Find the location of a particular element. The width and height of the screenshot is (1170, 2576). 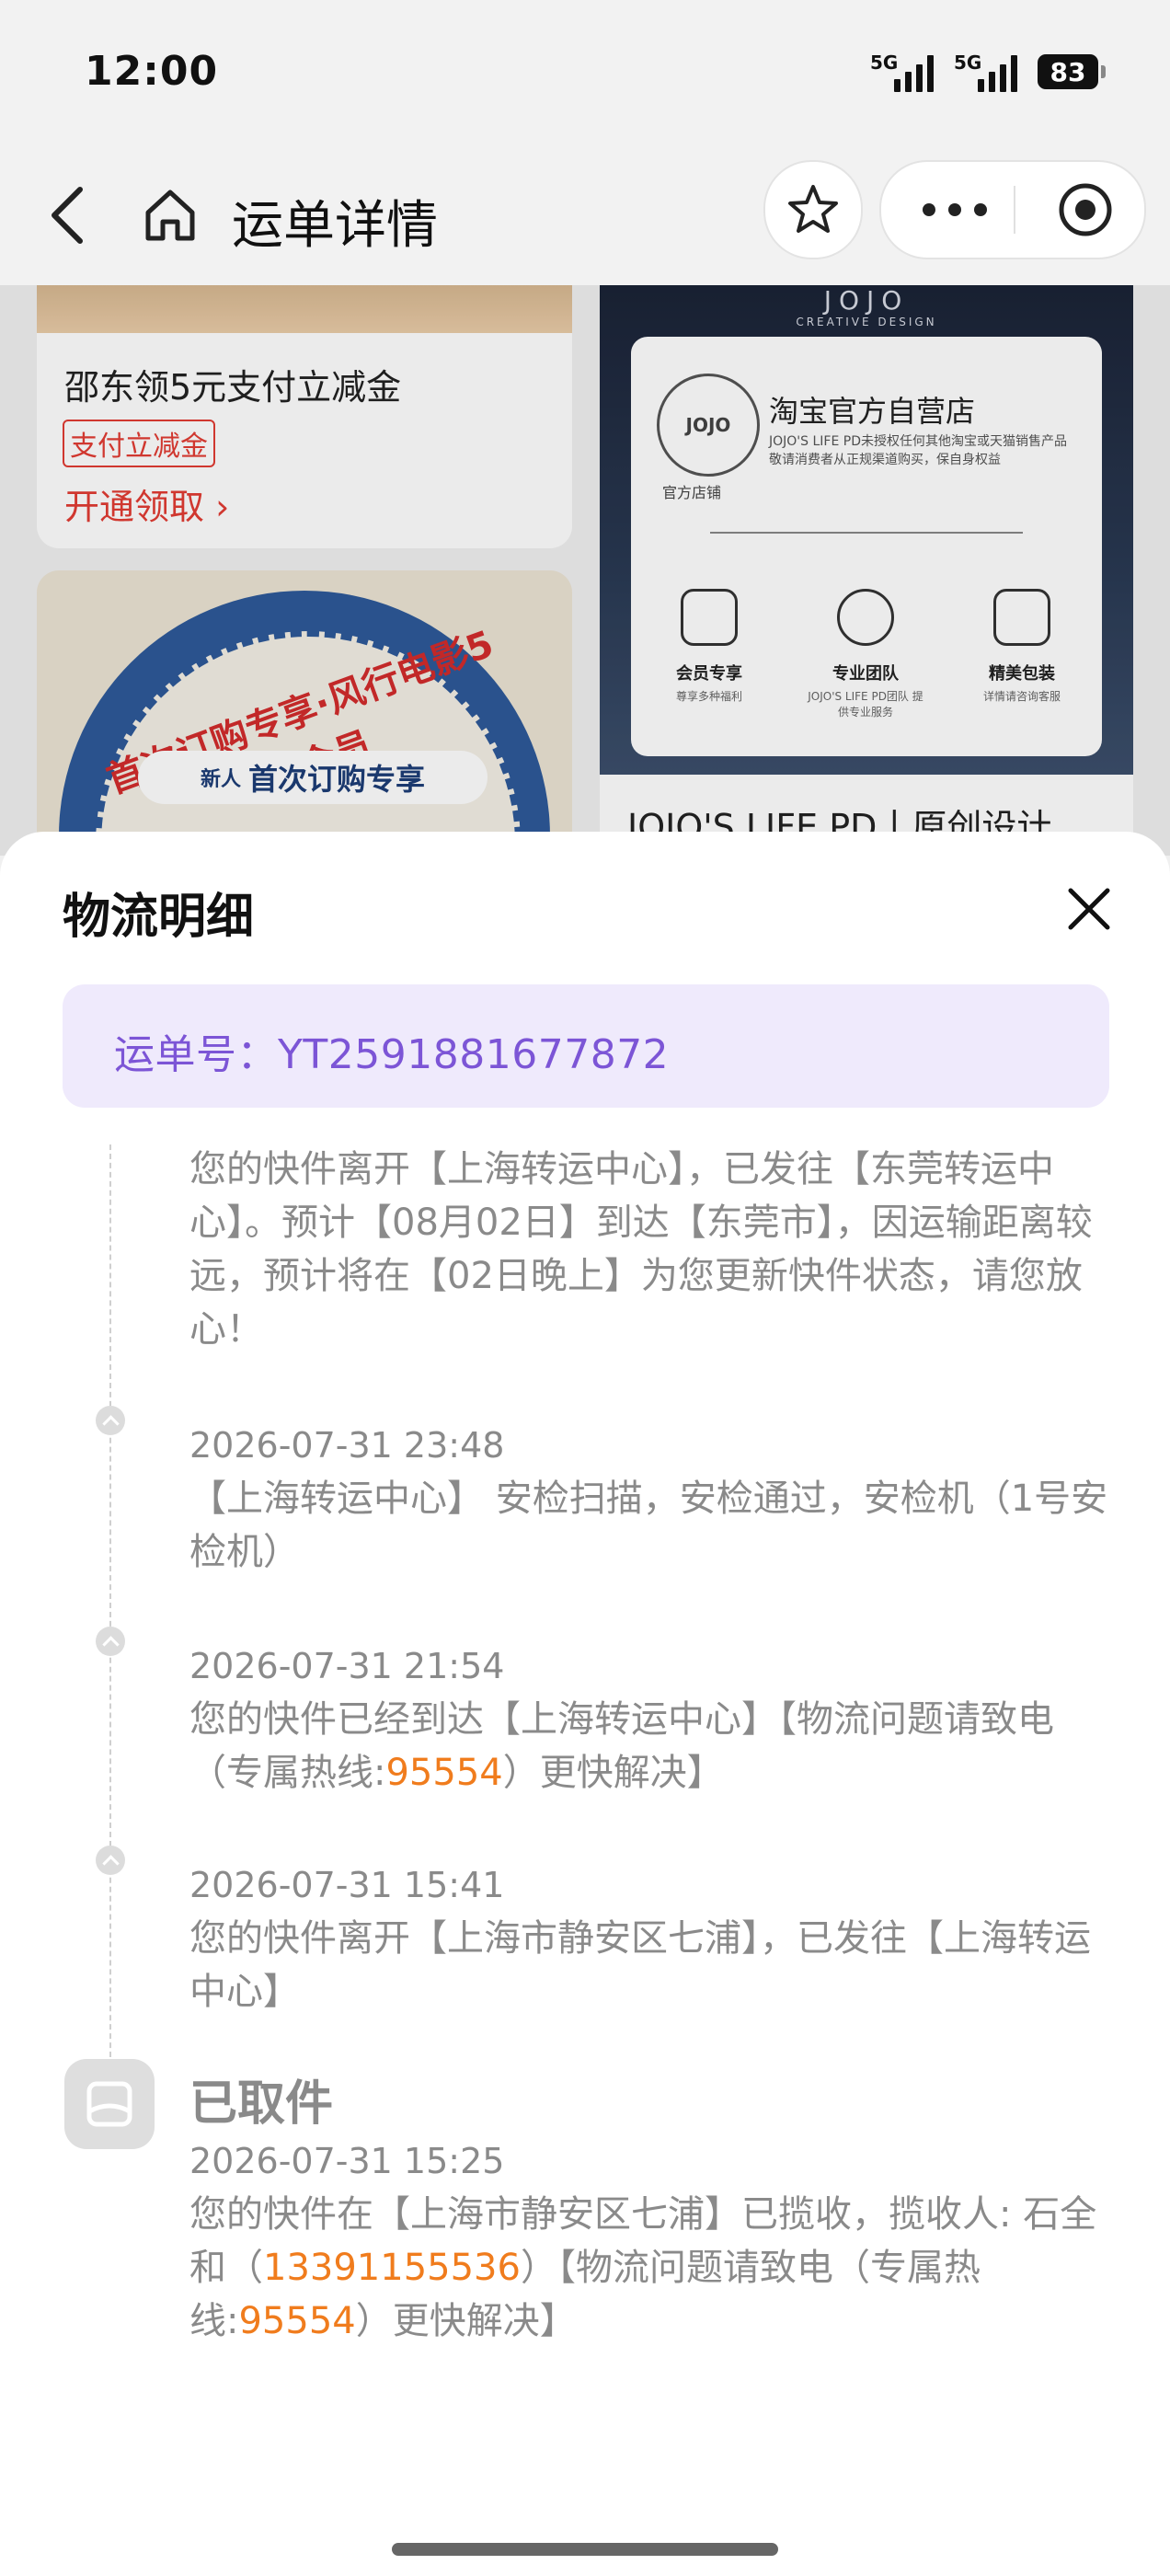

package-icon is located at coordinates (109, 2104).